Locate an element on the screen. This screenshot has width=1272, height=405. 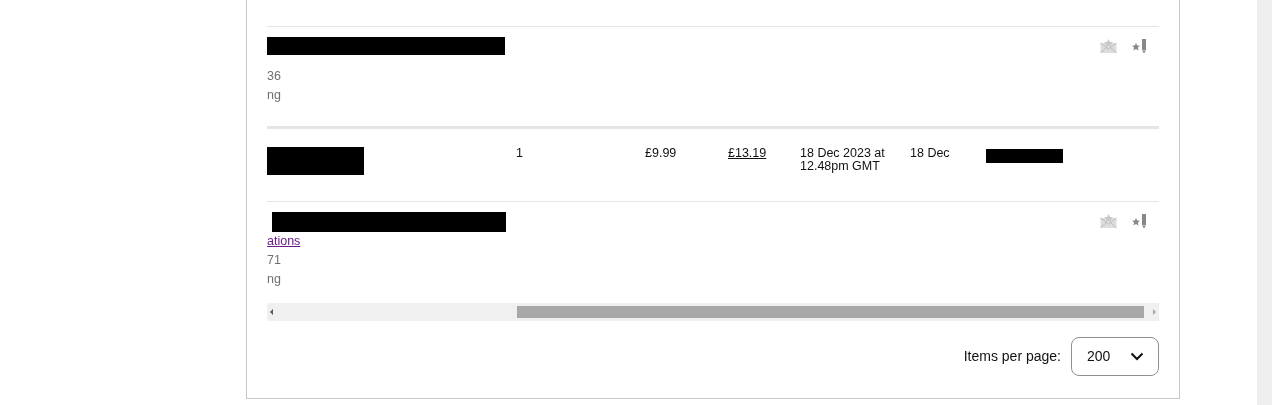
item-detail-text: 36 is located at coordinates (274, 76).